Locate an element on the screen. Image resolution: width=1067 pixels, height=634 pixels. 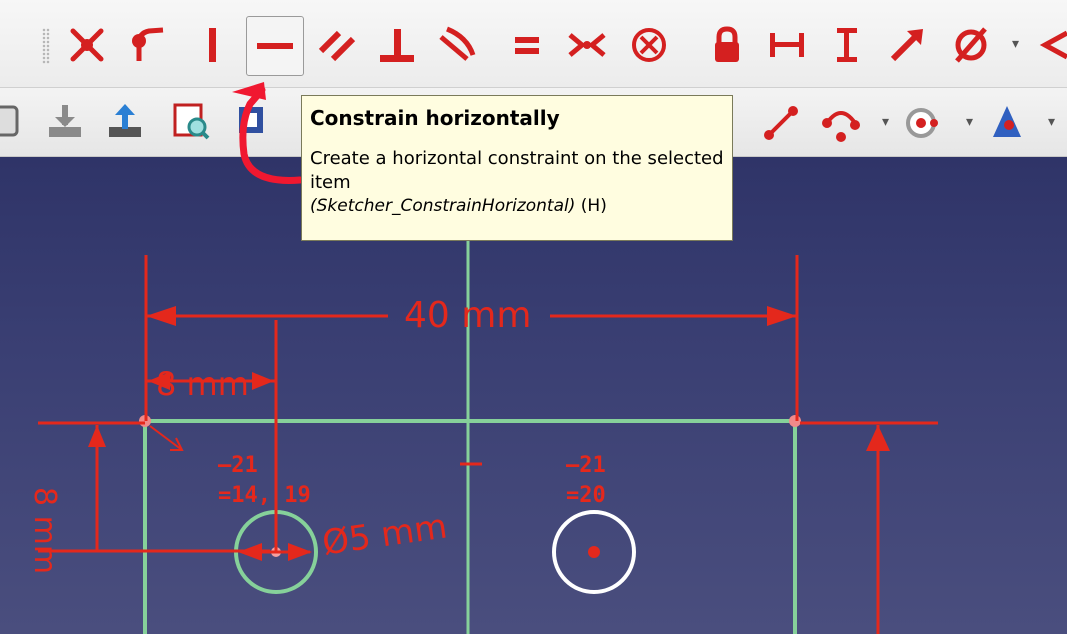
constrain-diameter-button is located at coordinates (971, 45).